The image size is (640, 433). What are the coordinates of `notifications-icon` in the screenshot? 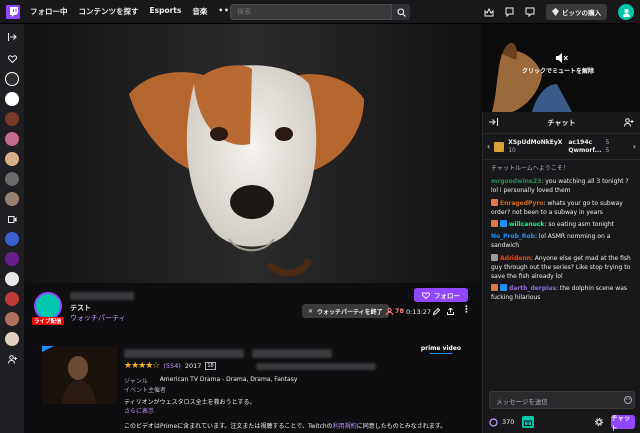 It's located at (509, 12).